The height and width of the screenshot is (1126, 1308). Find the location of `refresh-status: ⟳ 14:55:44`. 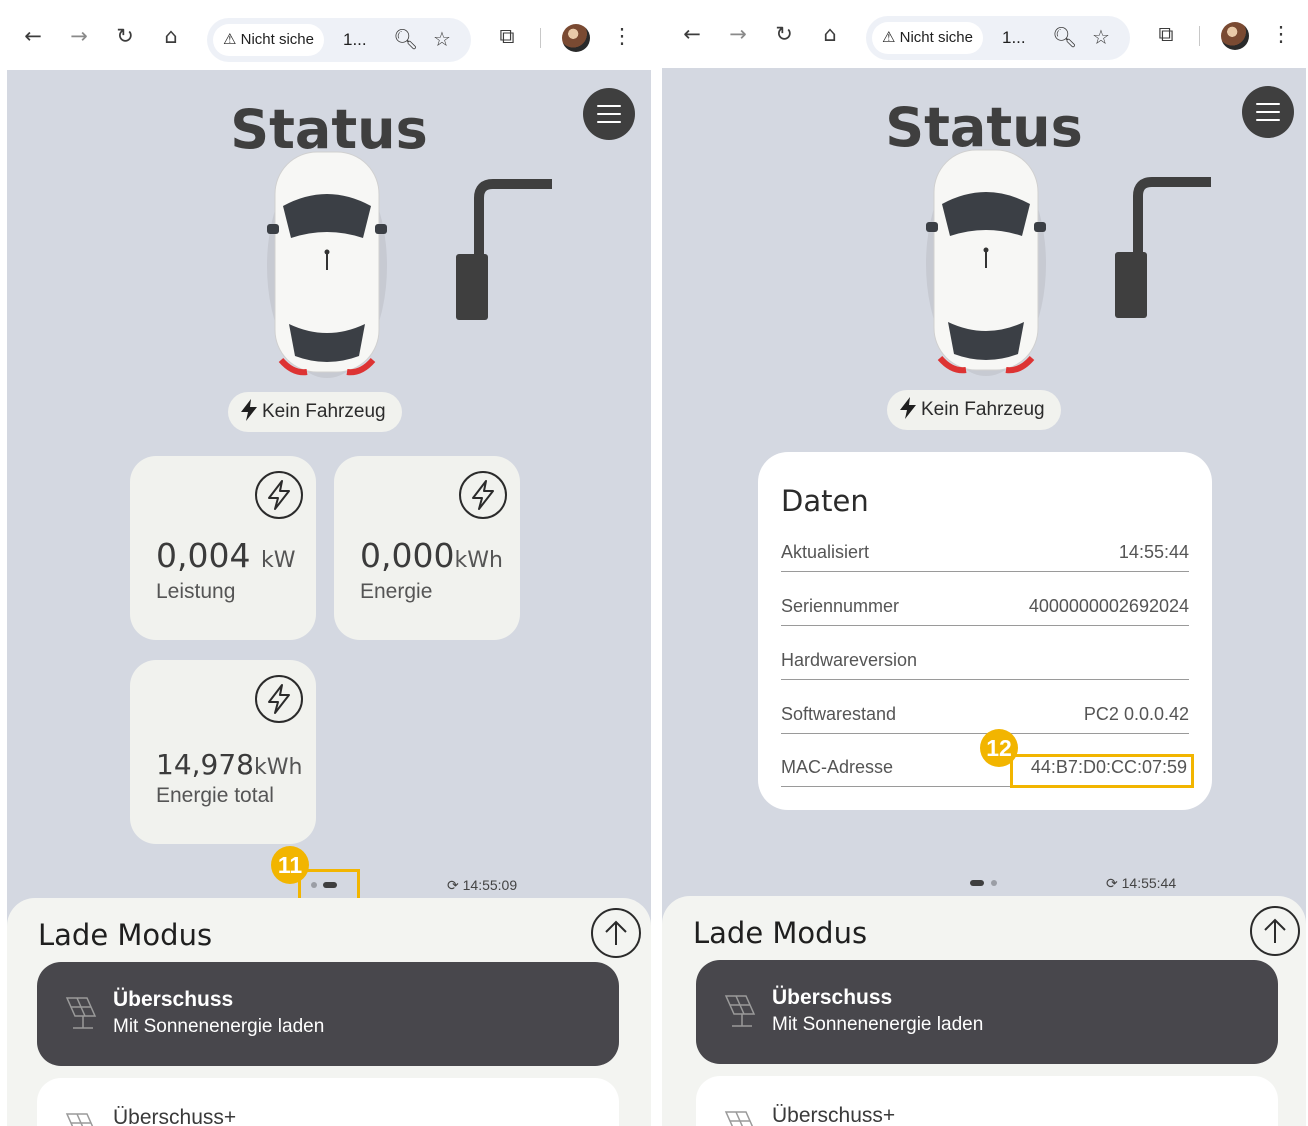

refresh-status: ⟳ 14:55:44 is located at coordinates (1141, 883).